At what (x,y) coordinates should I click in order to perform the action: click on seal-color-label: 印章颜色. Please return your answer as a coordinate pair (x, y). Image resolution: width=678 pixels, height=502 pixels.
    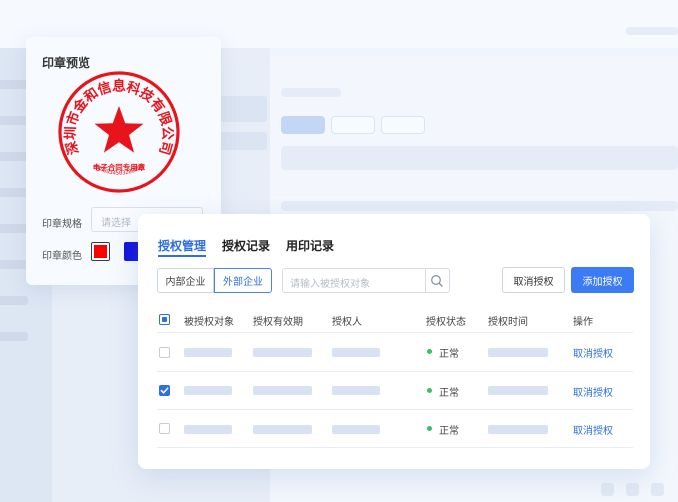
    Looking at the image, I should click on (62, 256).